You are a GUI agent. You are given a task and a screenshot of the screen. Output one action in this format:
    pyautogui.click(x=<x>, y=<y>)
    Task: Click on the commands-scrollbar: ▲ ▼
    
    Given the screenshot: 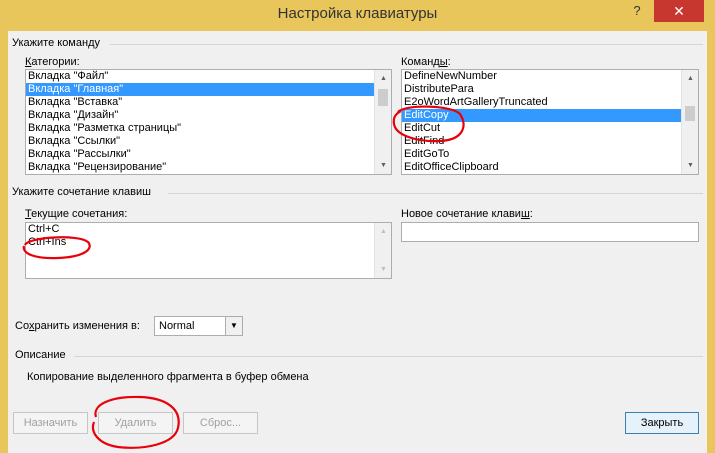 What is the action you would take?
    pyautogui.click(x=689, y=122)
    